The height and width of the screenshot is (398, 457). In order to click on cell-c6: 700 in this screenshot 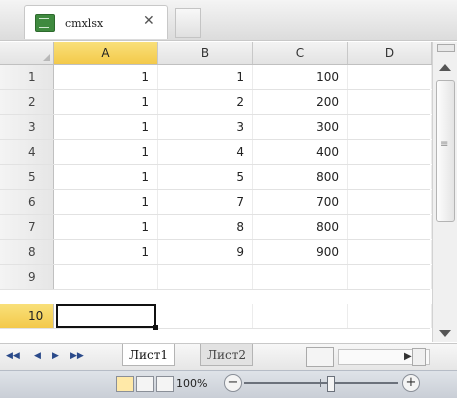, I will do `click(300, 202)`.